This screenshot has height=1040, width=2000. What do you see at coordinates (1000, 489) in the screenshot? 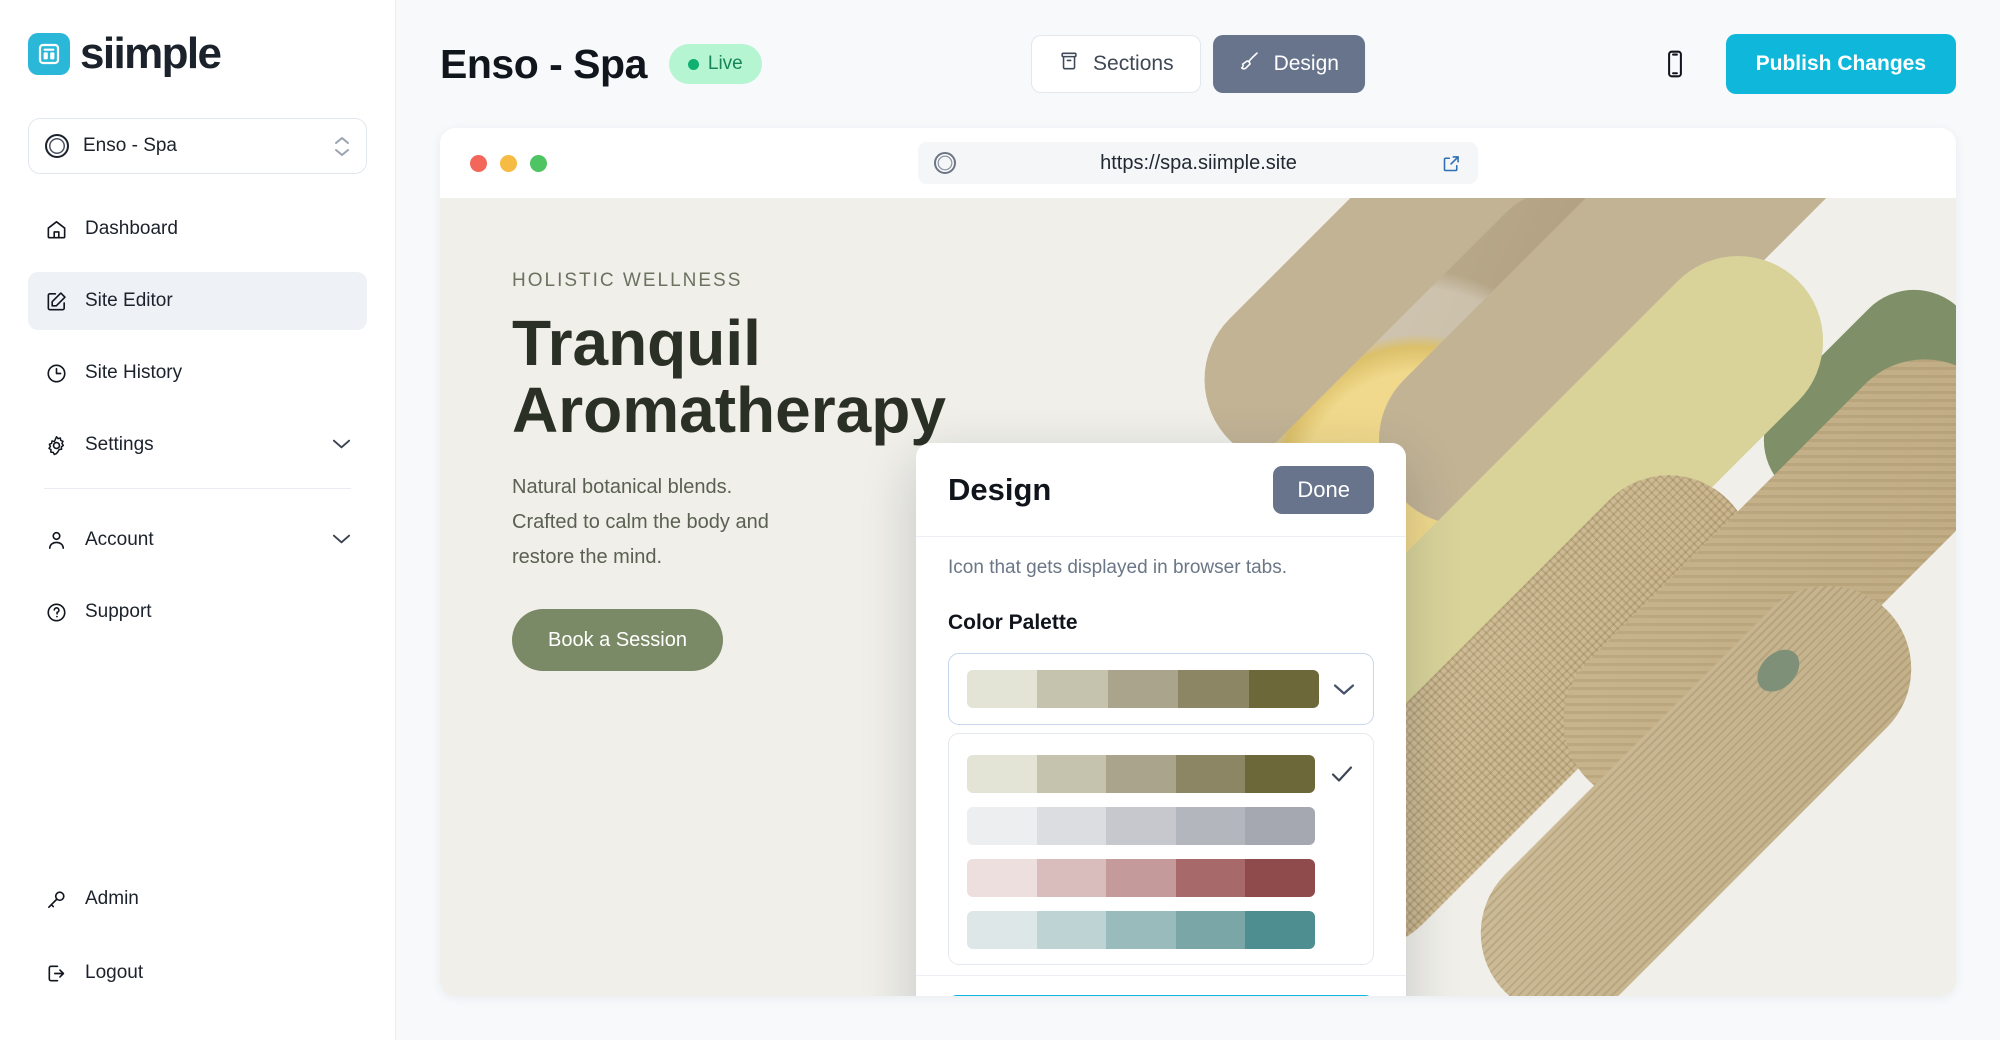
I see `modal-title: Design` at bounding box center [1000, 489].